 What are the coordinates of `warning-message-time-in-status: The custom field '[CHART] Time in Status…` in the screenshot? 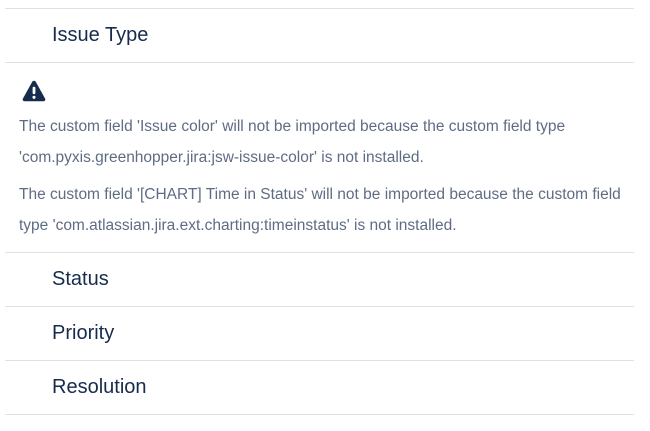 It's located at (320, 210).